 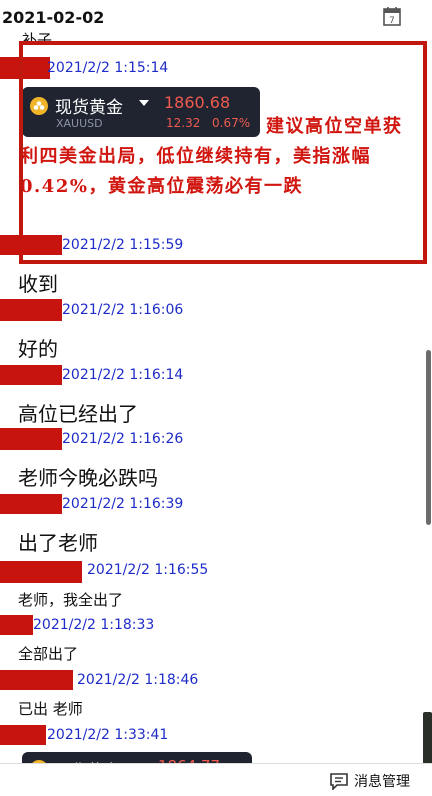 What do you see at coordinates (339, 781) in the screenshot?
I see `message-icon` at bounding box center [339, 781].